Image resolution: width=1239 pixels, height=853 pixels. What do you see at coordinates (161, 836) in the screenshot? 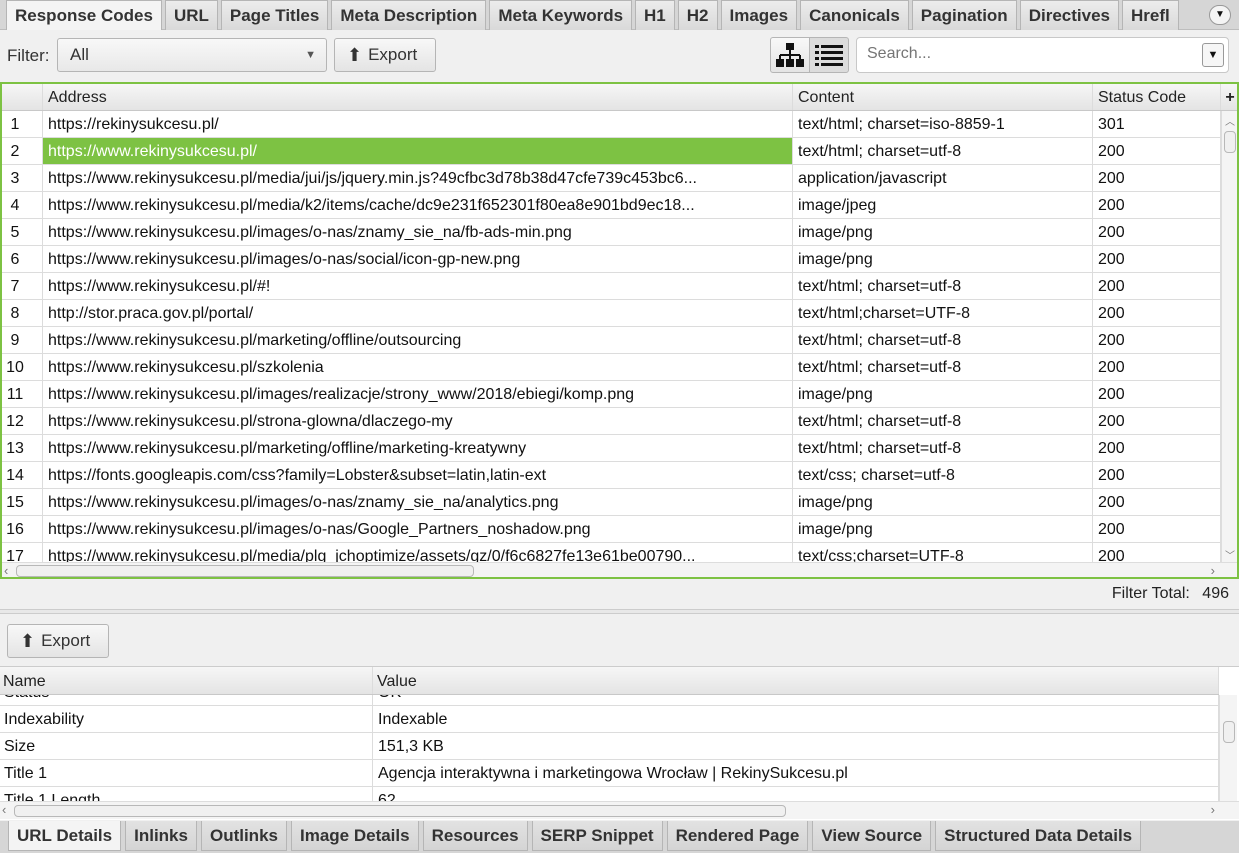
I see `bottom-tab-inlinks: Inlinks` at bounding box center [161, 836].